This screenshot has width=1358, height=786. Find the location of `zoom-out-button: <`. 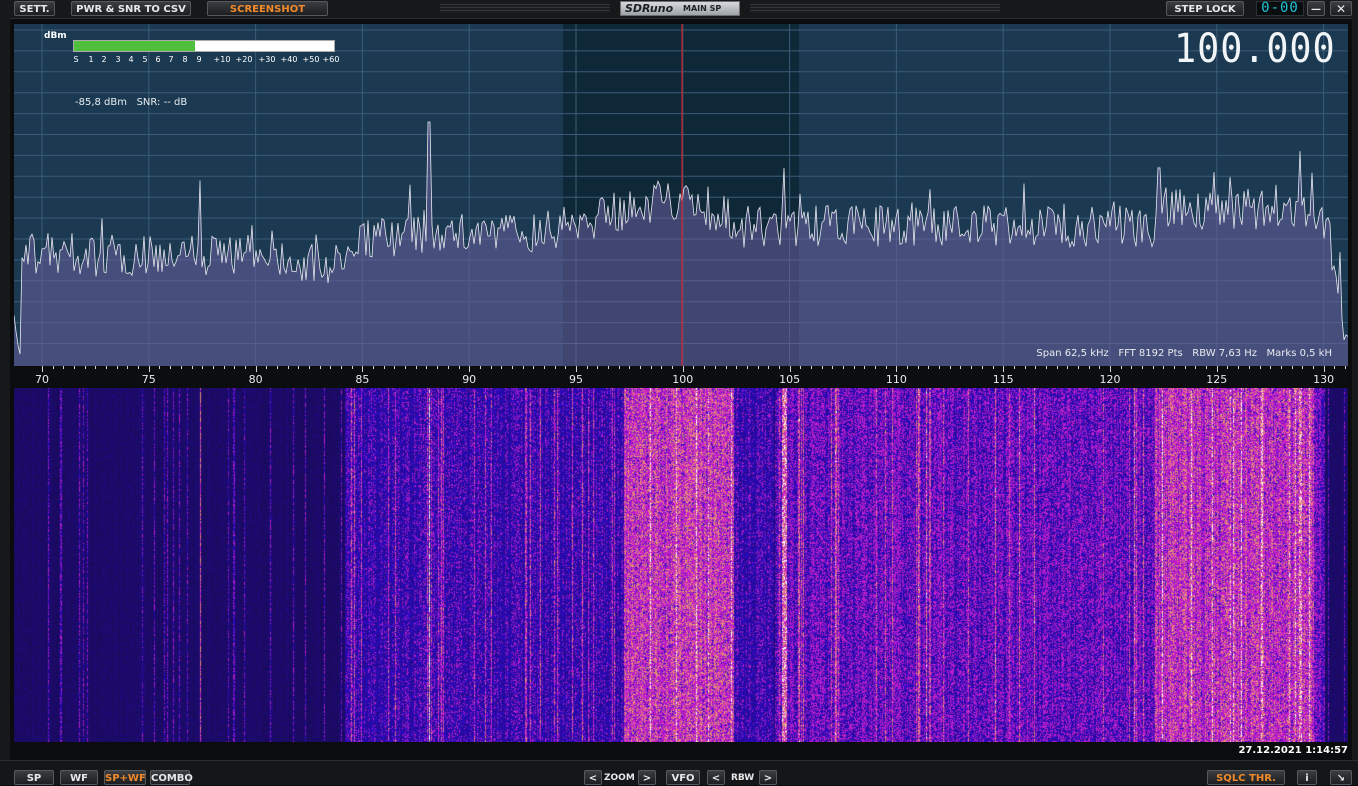

zoom-out-button: < is located at coordinates (593, 777).